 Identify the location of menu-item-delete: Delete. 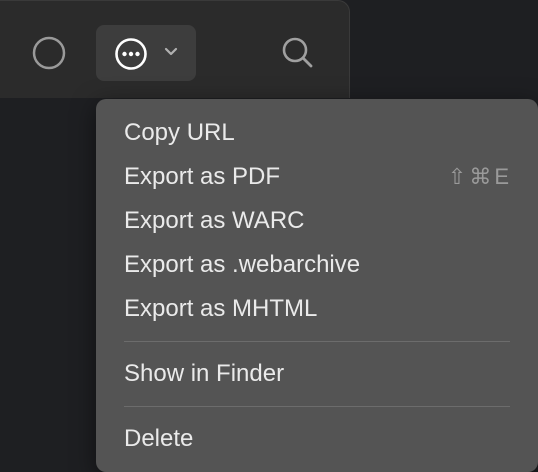
(317, 439).